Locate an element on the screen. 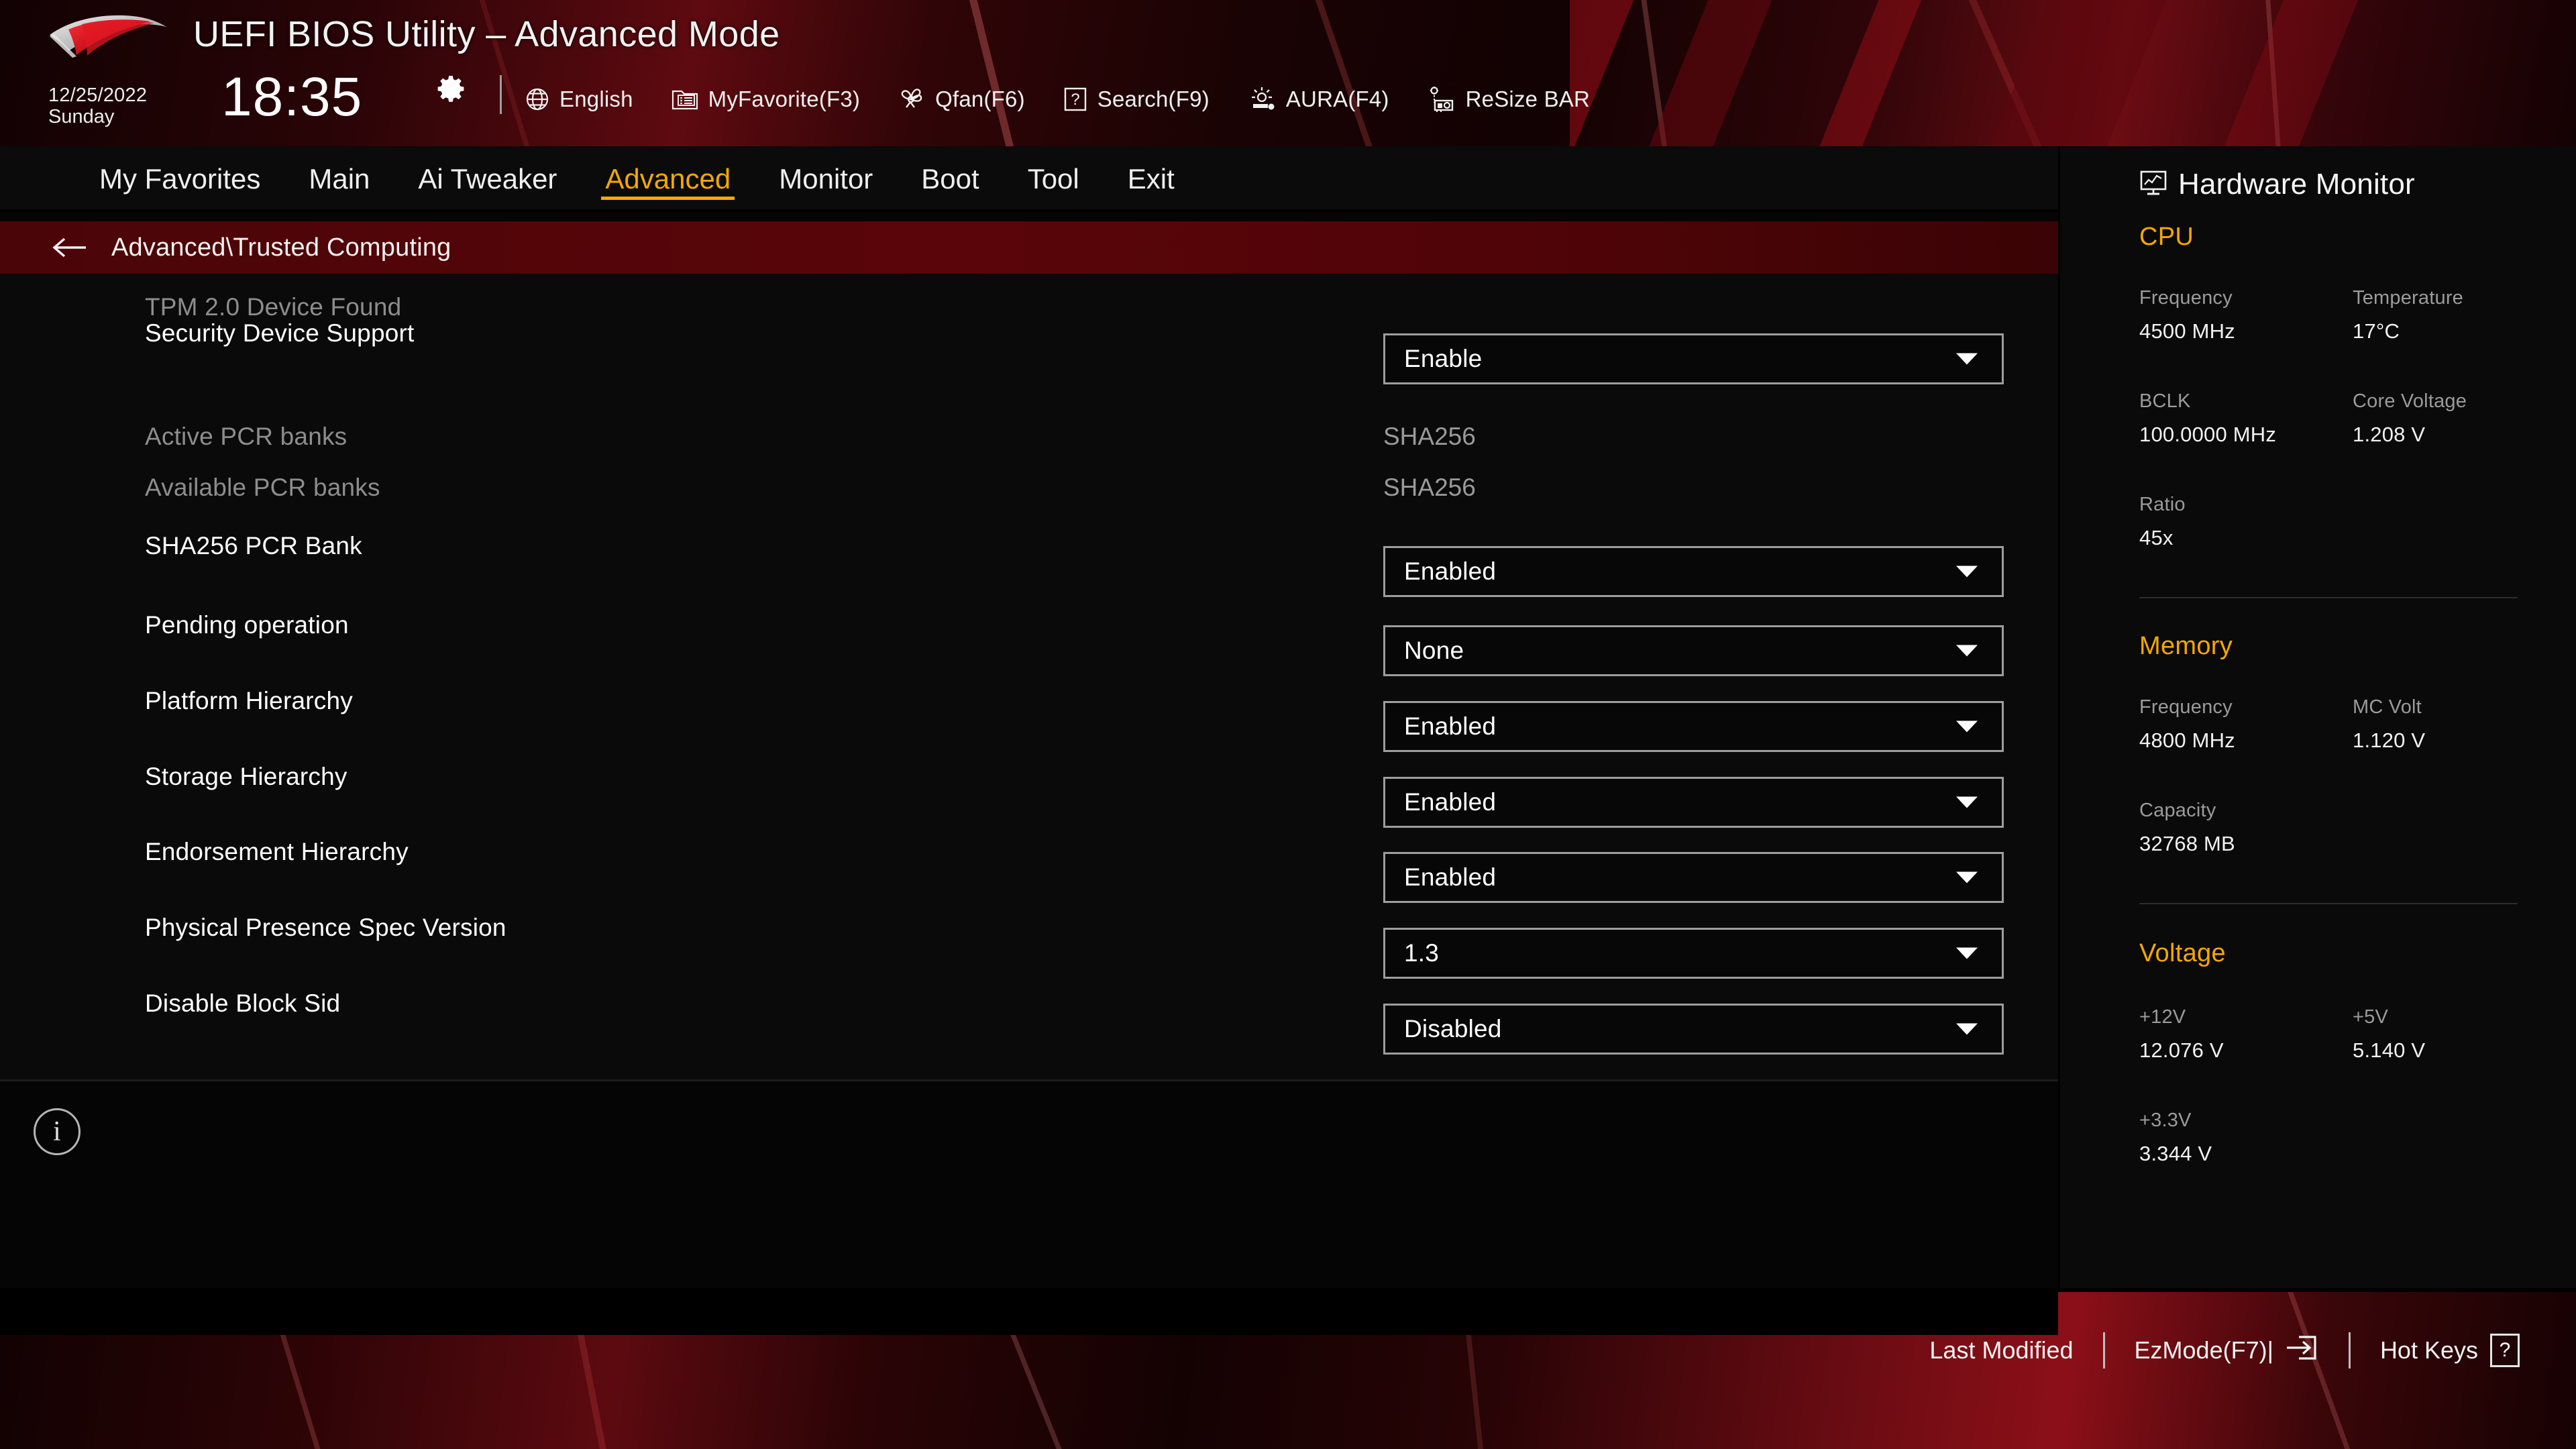 The width and height of the screenshot is (2576, 1449). setting-label: Active PCR banks is located at coordinates (246, 436).